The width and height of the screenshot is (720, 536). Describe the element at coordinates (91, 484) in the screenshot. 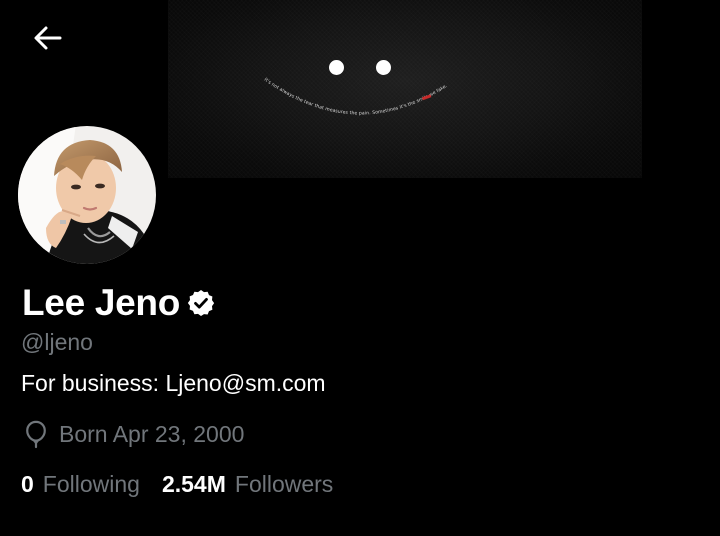

I see `following-label: Following` at that location.